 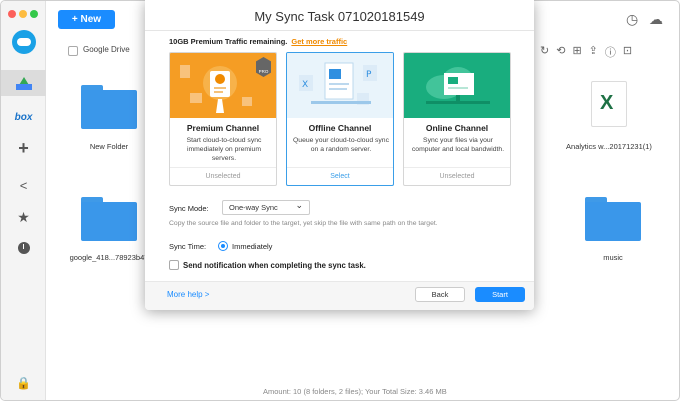 I want to click on sidebar-item-lock: 🔒, so click(x=23, y=383).